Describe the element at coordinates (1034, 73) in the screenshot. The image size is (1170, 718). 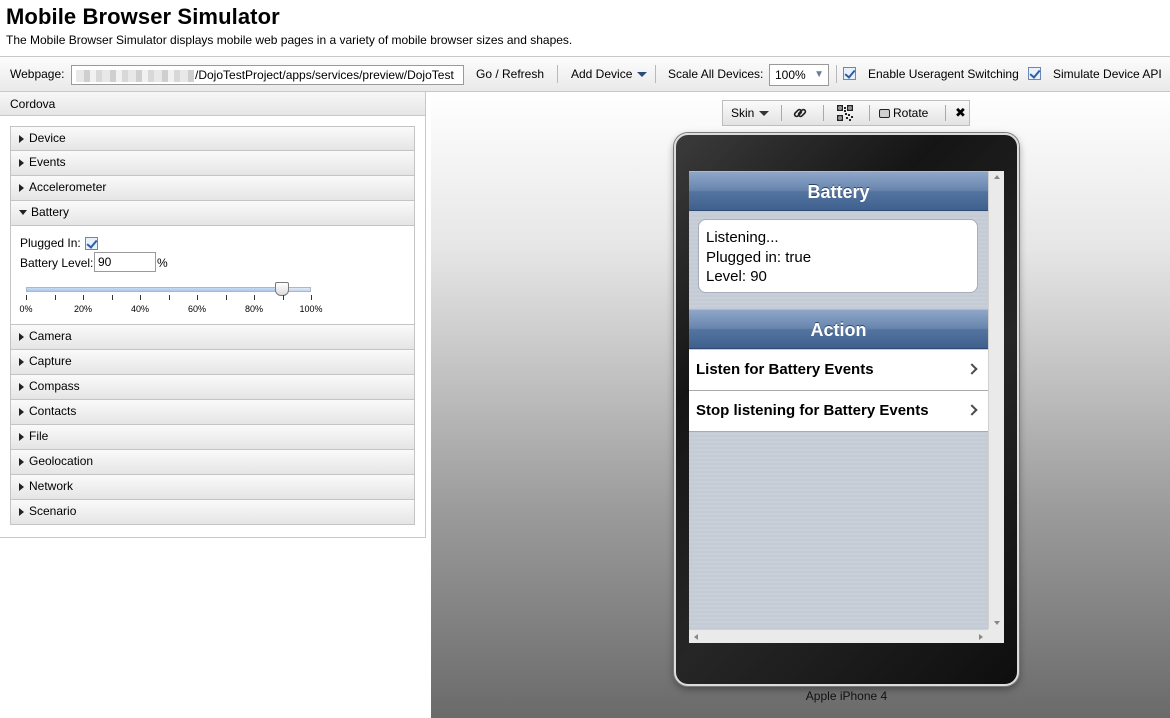
I see `simulate-api-checkbox` at that location.